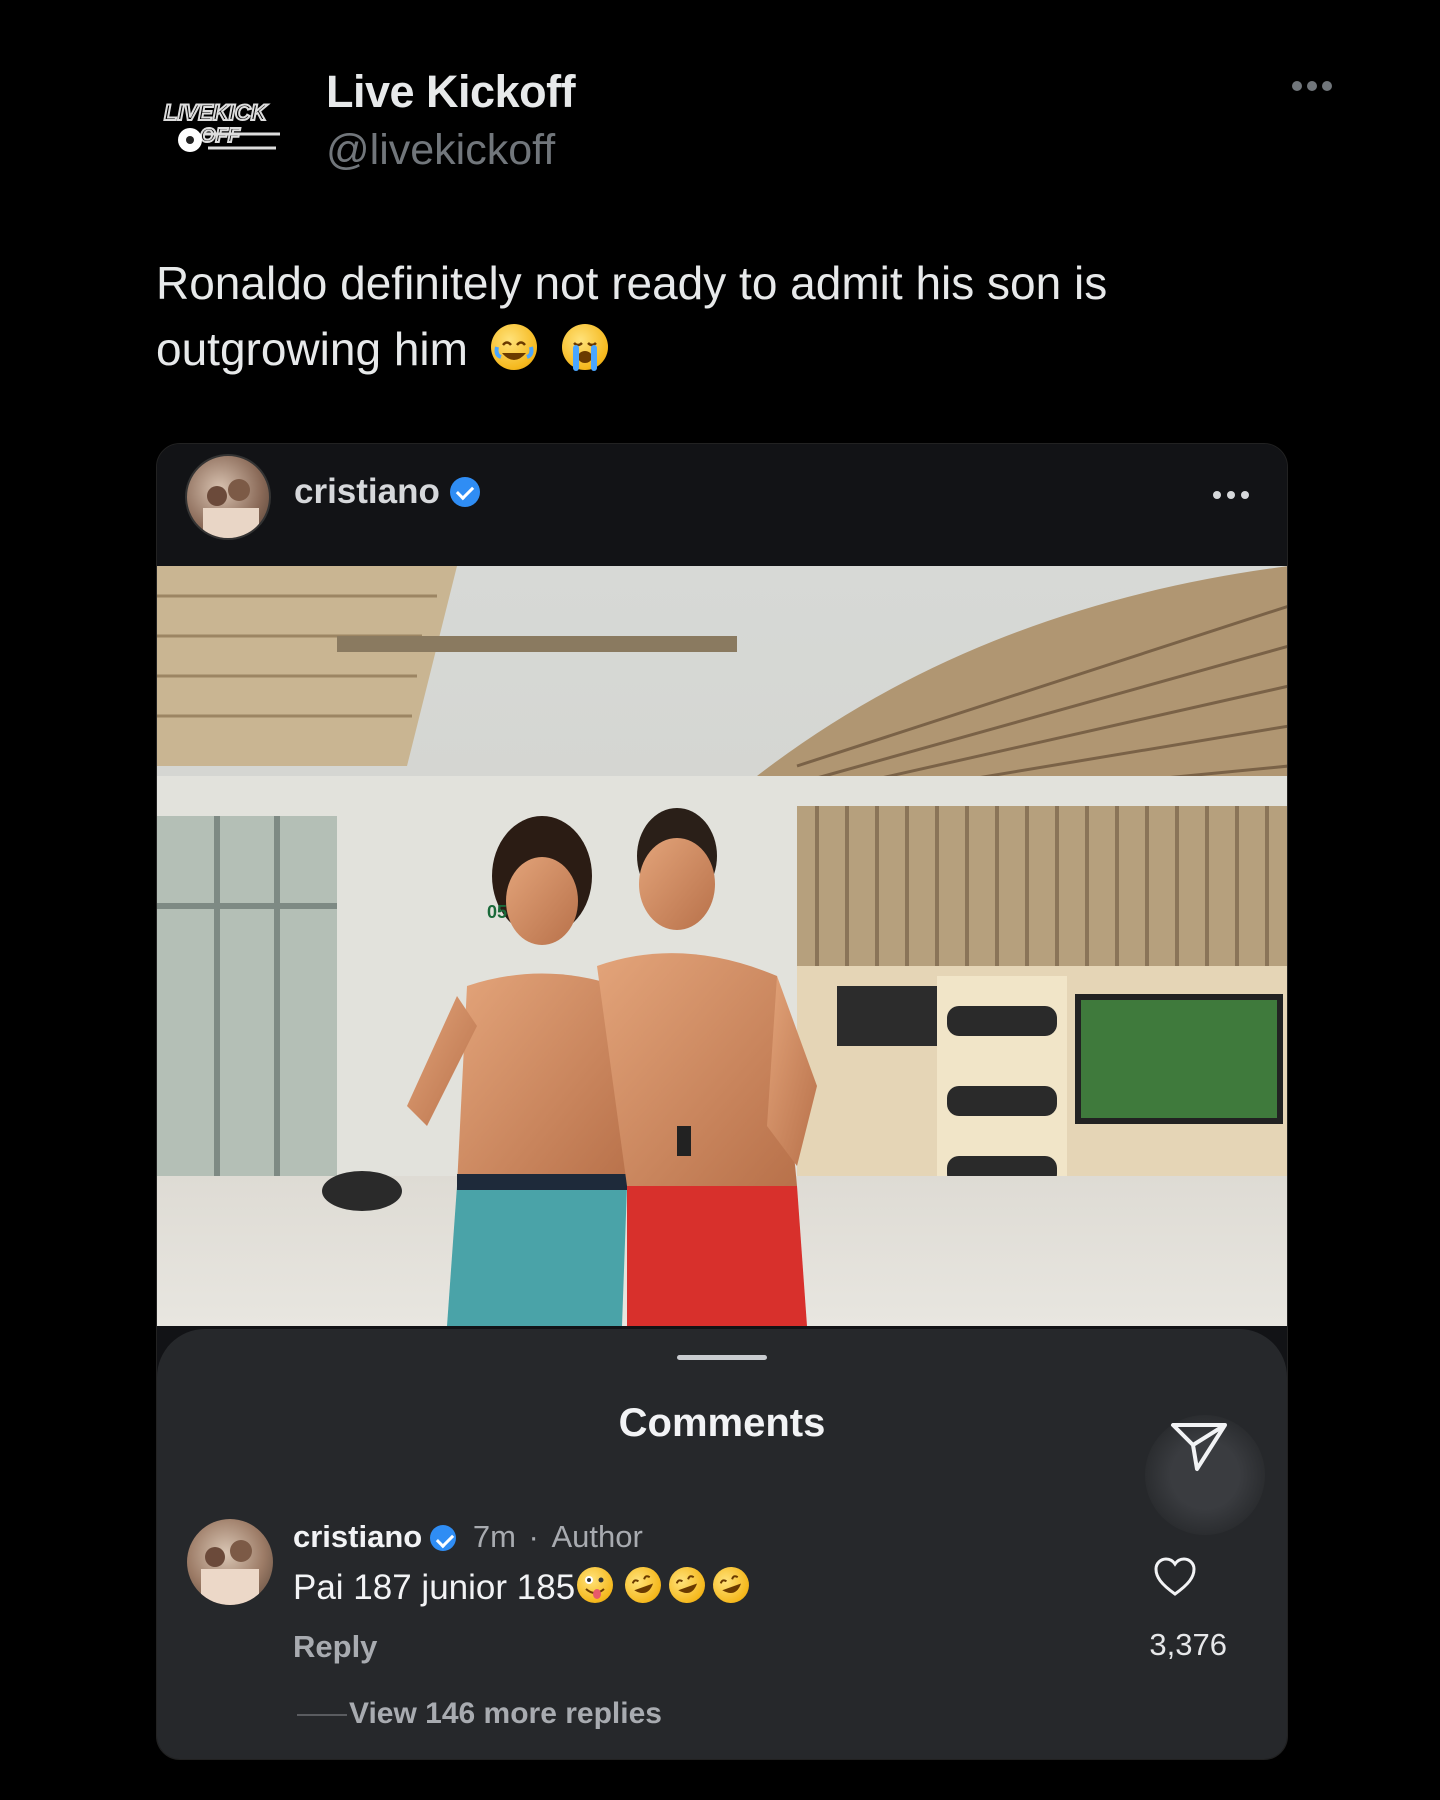  Describe the element at coordinates (220, 136) in the screenshot. I see `svg-text: OFF` at that location.